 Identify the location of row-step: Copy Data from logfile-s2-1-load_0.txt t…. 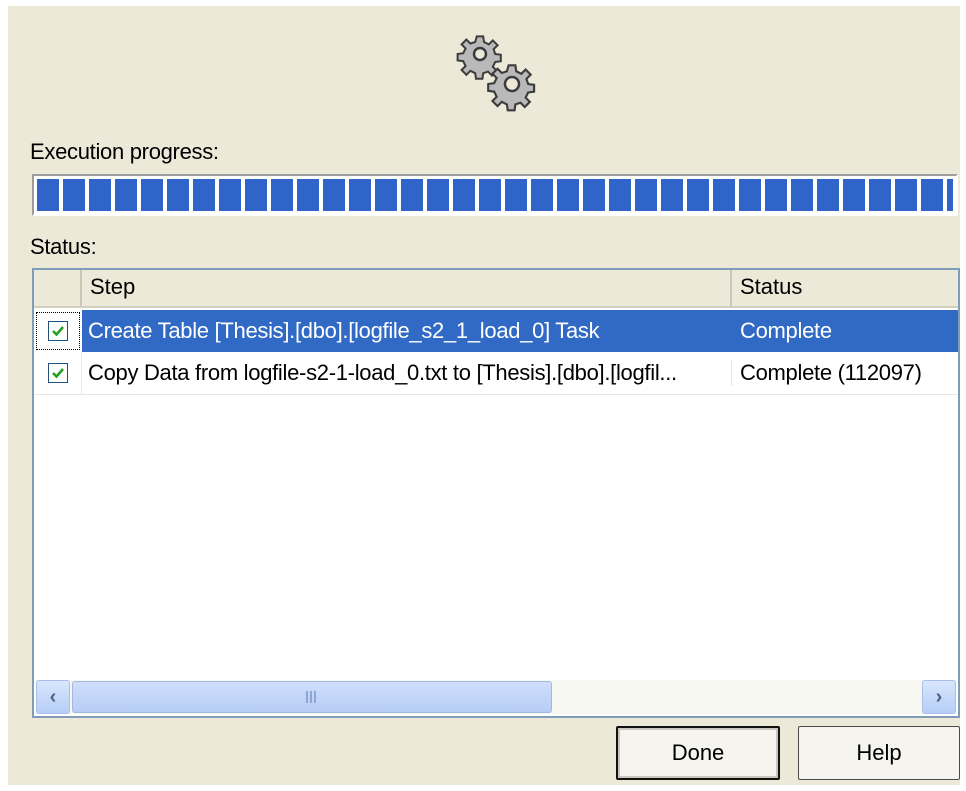
(407, 373).